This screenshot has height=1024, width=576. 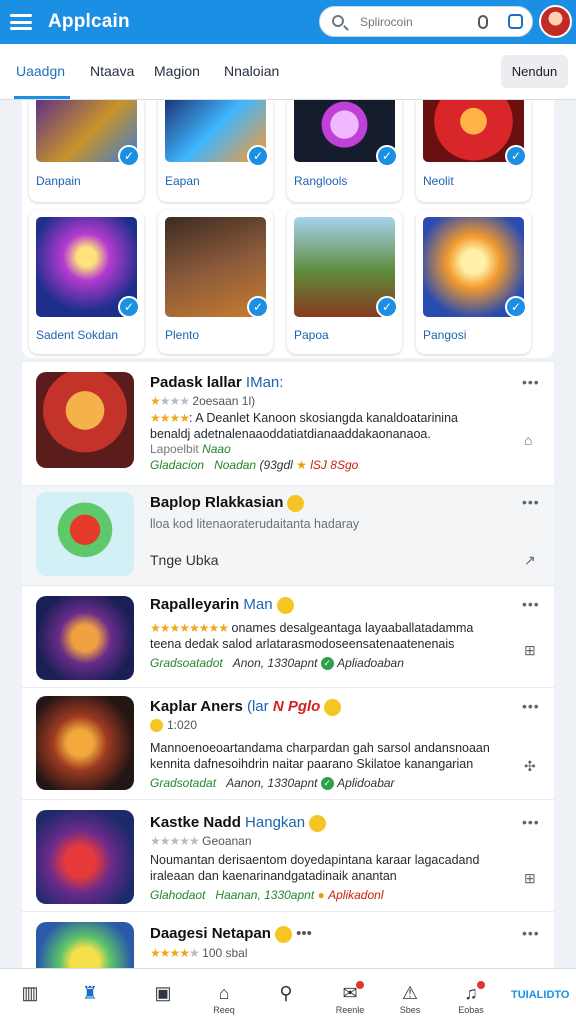 I want to click on tab-uaadgn: Uaadgn, so click(x=40, y=71).